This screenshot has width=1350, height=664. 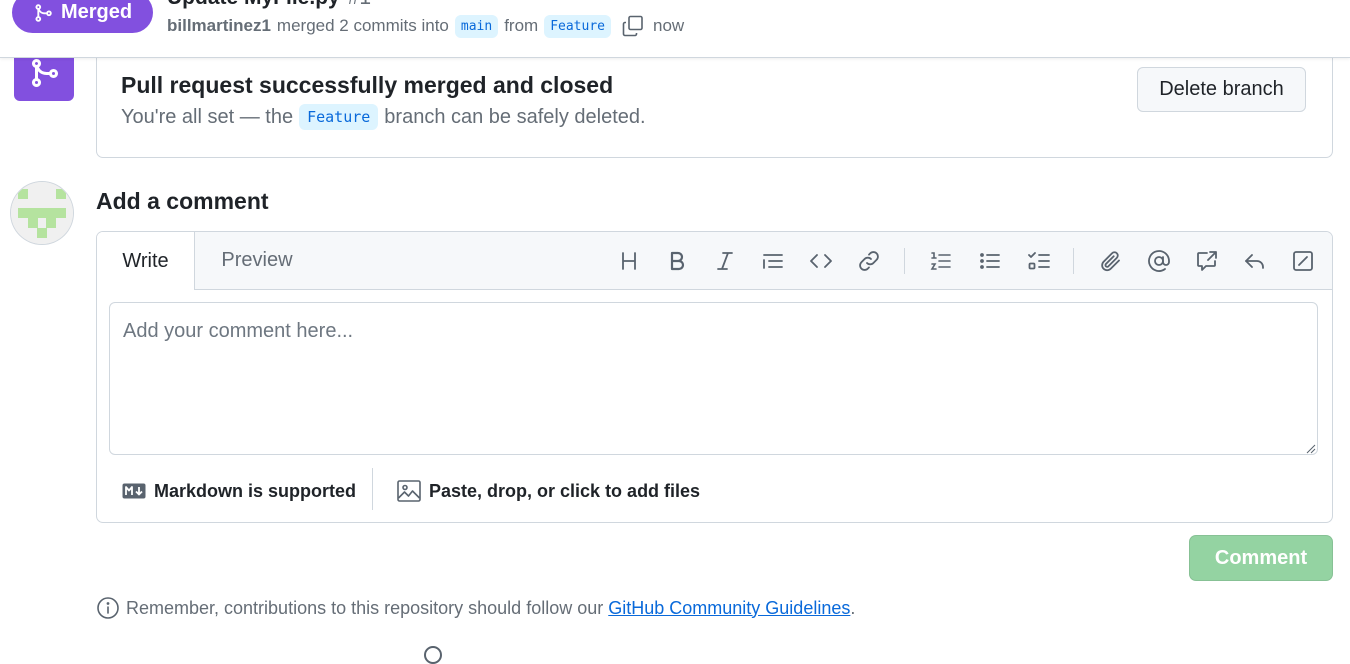 I want to click on delete-branch-button: Delete branch, so click(x=1221, y=89).